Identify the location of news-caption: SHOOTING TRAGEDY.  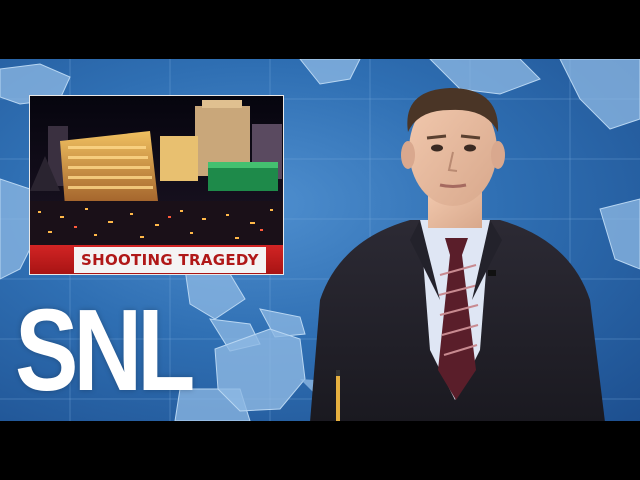
(170, 259).